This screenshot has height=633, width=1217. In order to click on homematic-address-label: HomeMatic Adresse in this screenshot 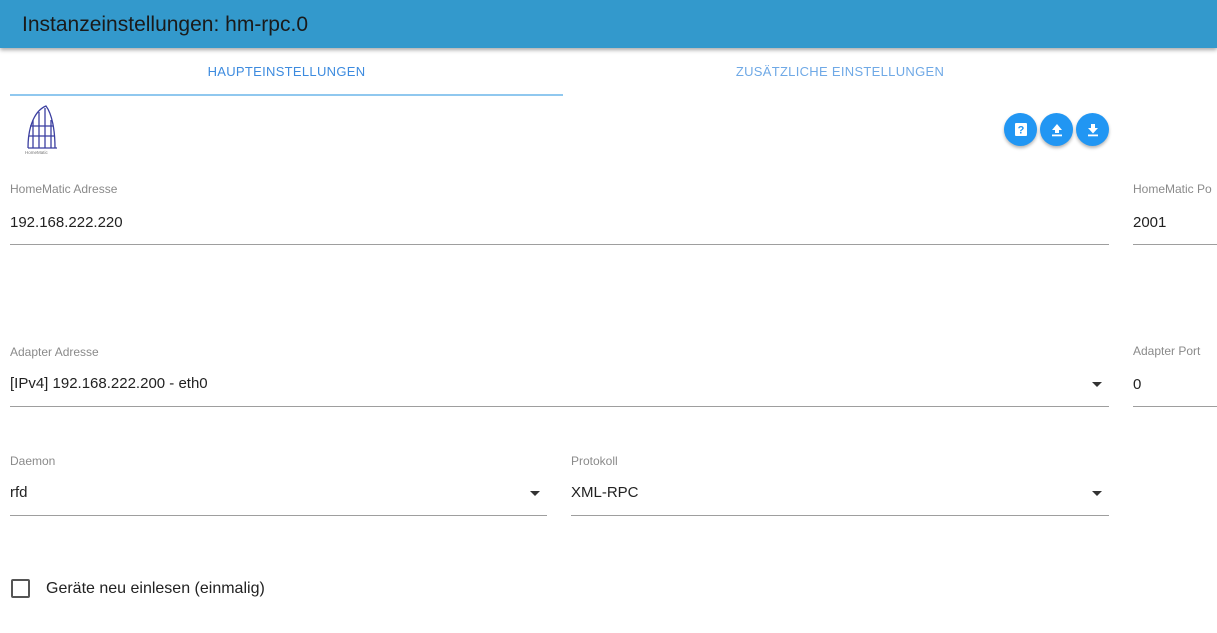, I will do `click(64, 189)`.